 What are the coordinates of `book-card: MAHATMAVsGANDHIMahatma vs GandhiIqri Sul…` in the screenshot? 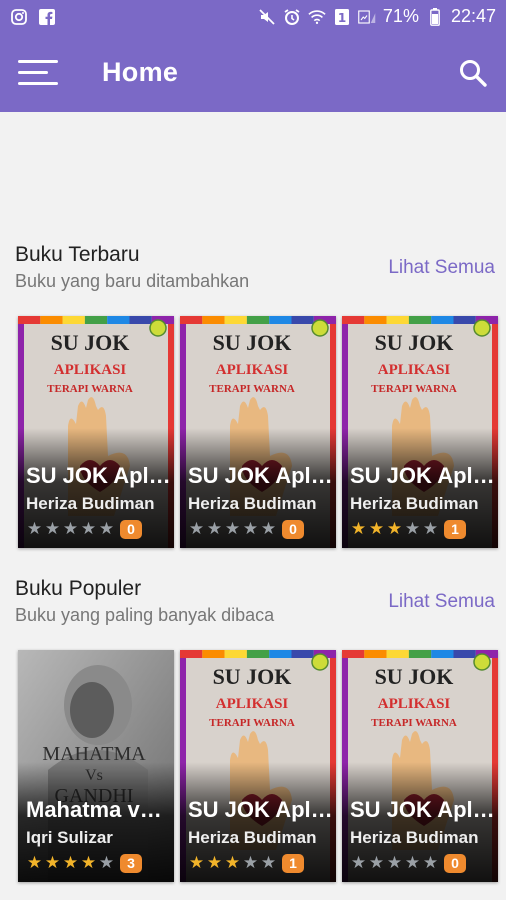 It's located at (96, 766).